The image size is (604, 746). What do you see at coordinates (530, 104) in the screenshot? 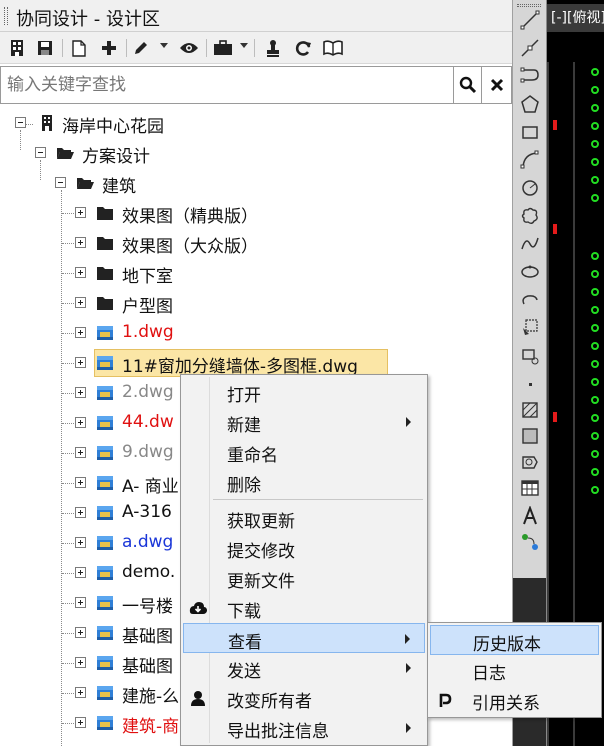
I see `polygon-icon` at bounding box center [530, 104].